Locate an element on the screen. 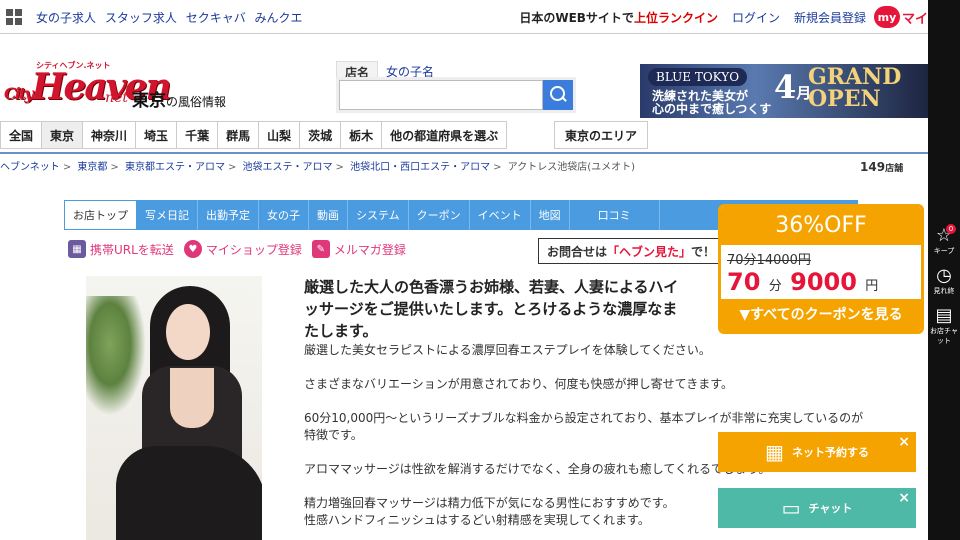 The image size is (960, 540). chat-bubble-icon: ▤ is located at coordinates (944, 315).